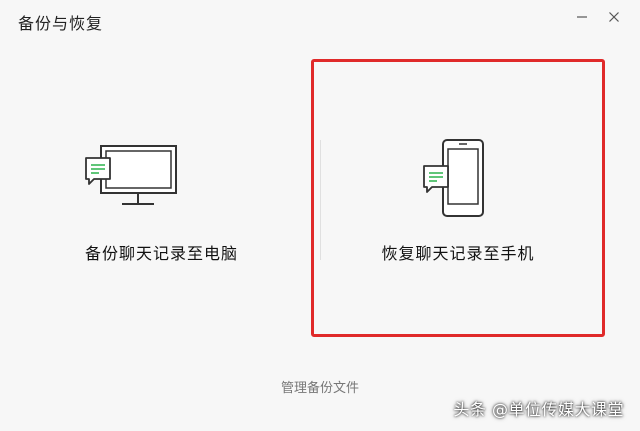 The width and height of the screenshot is (640, 431). I want to click on watermark-text: 头条 @单位传媒大课堂, so click(538, 409).